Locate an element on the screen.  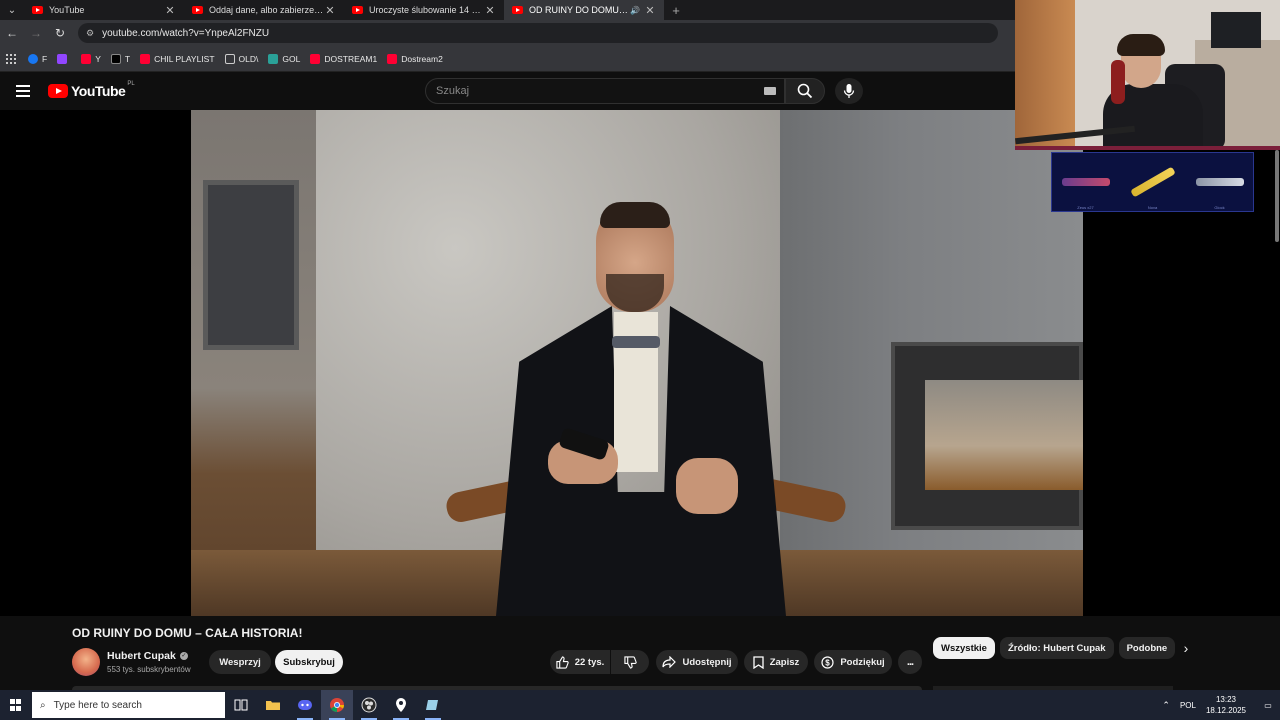
studio-microphone is located at coordinates (1118, 82).